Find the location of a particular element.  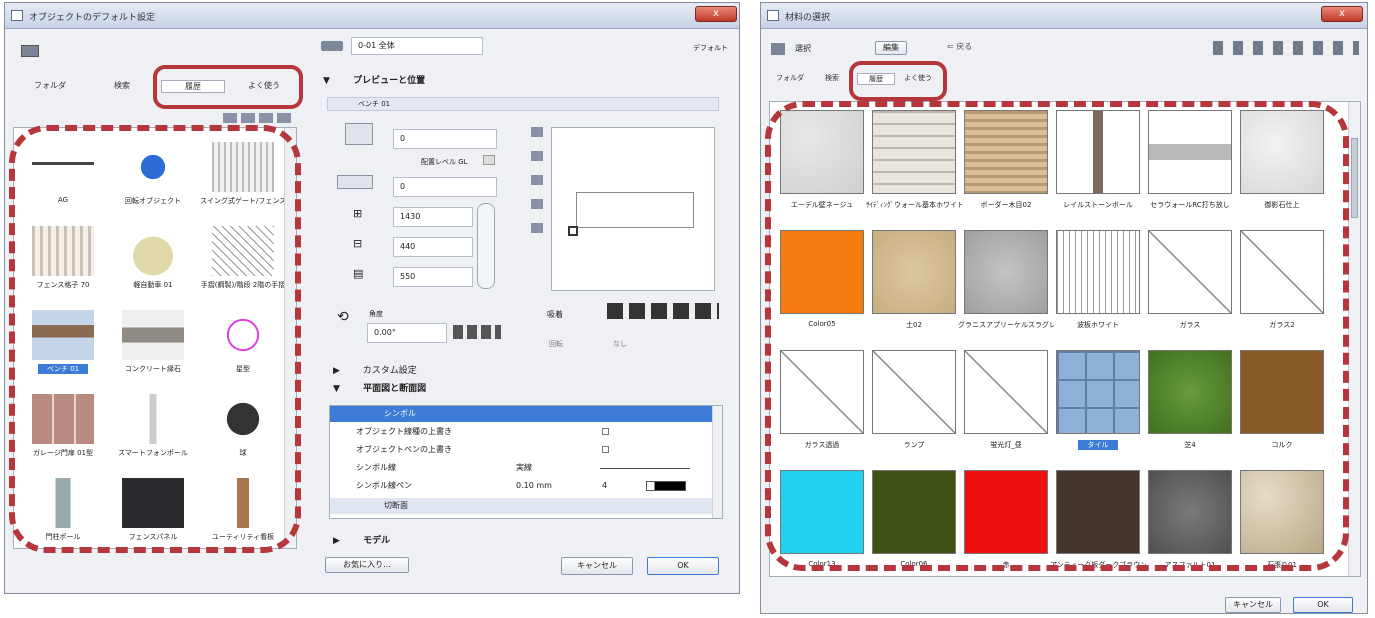

back-label: 戻る is located at coordinates (964, 46).